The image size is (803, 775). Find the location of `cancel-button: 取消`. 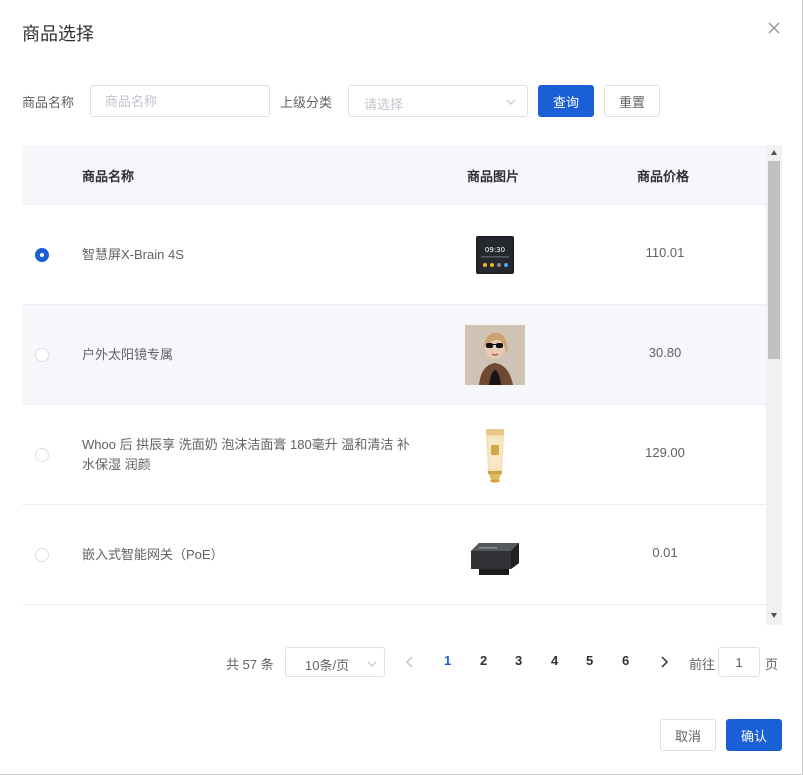

cancel-button: 取消 is located at coordinates (688, 735).